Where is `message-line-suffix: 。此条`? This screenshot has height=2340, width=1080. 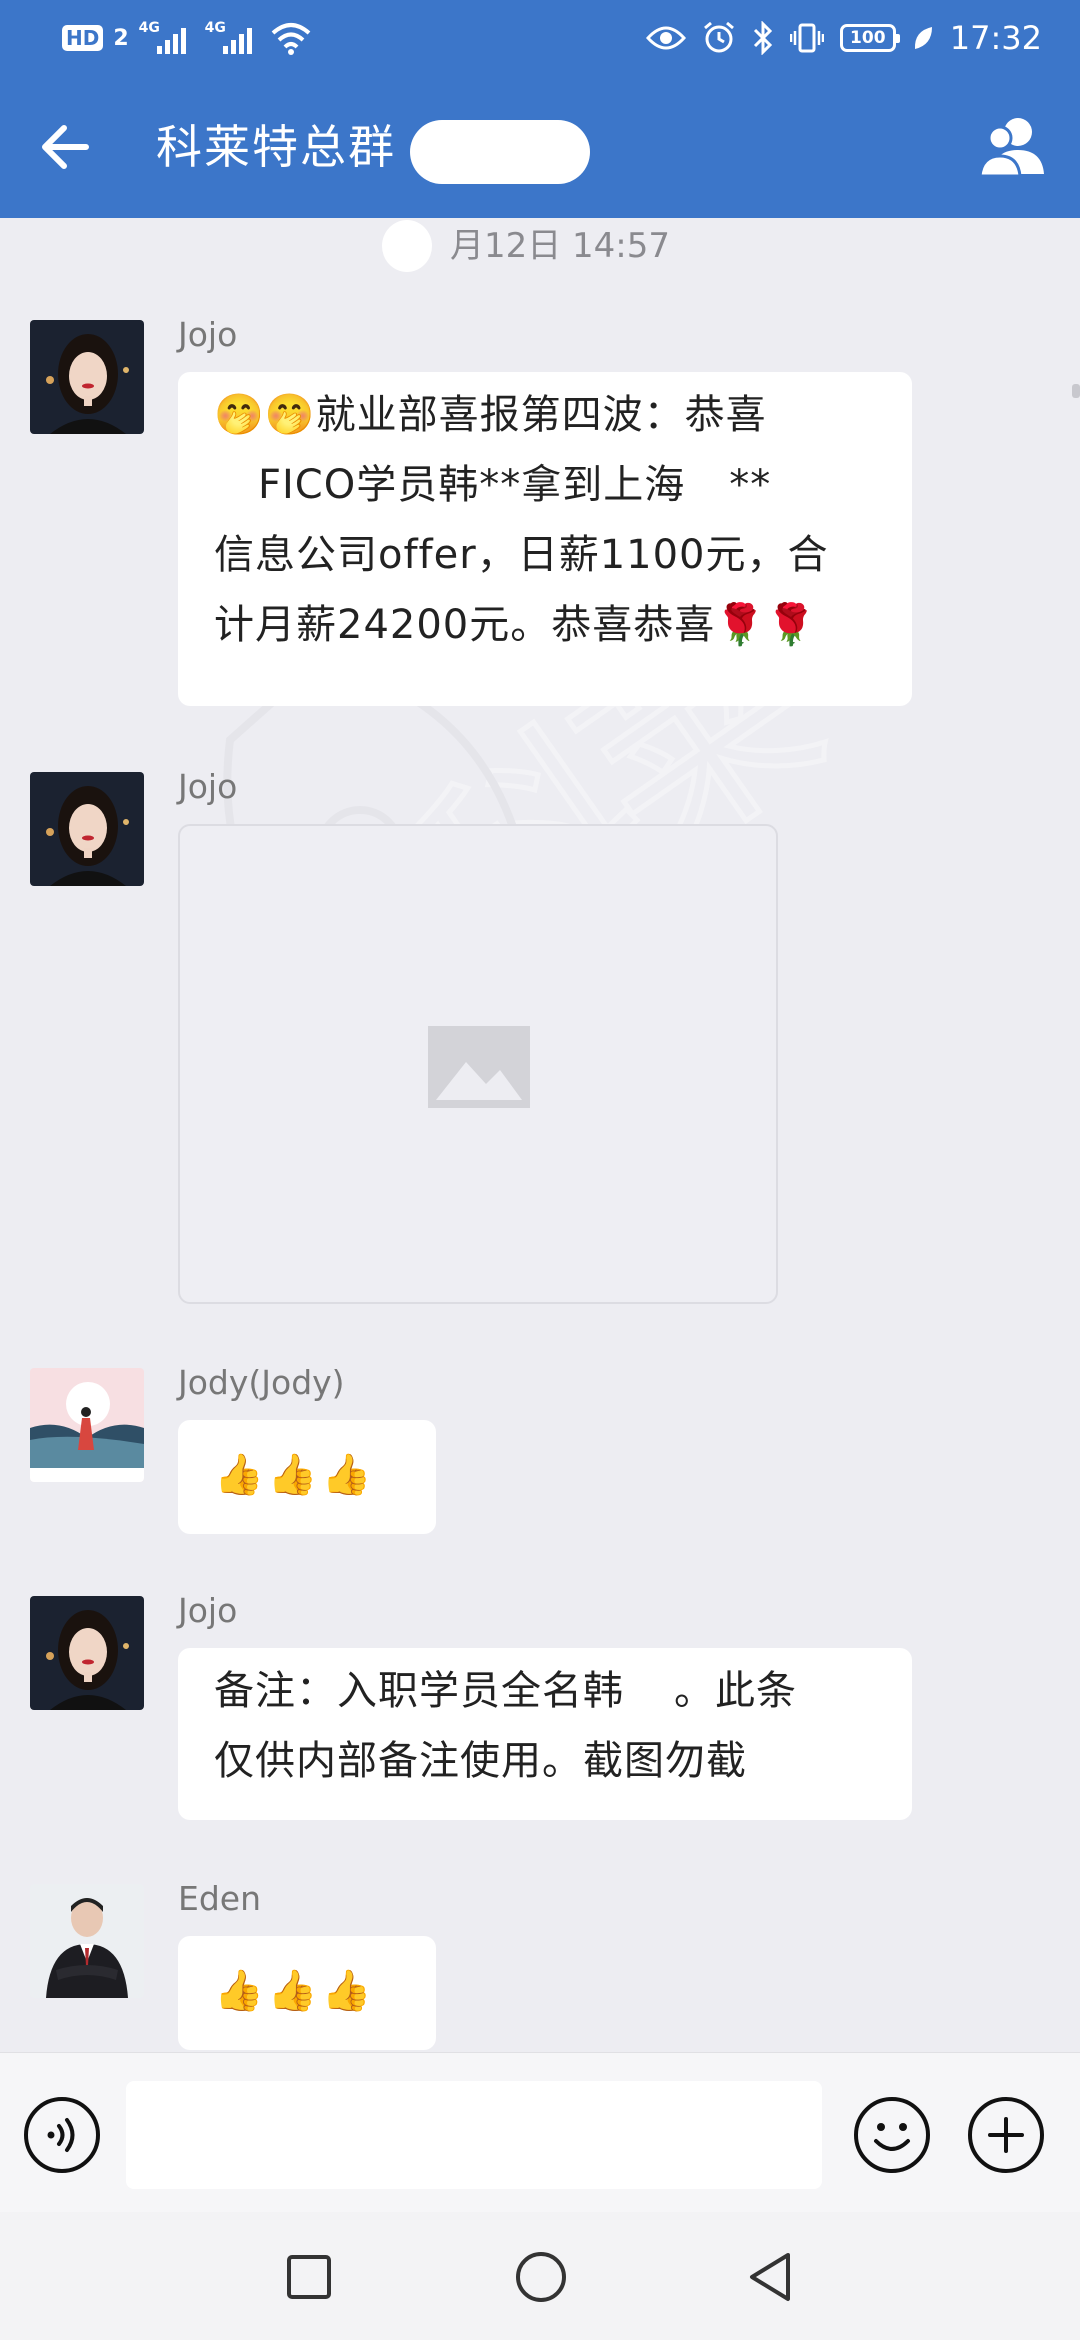
message-line-suffix: 。此条 is located at coordinates (735, 1691).